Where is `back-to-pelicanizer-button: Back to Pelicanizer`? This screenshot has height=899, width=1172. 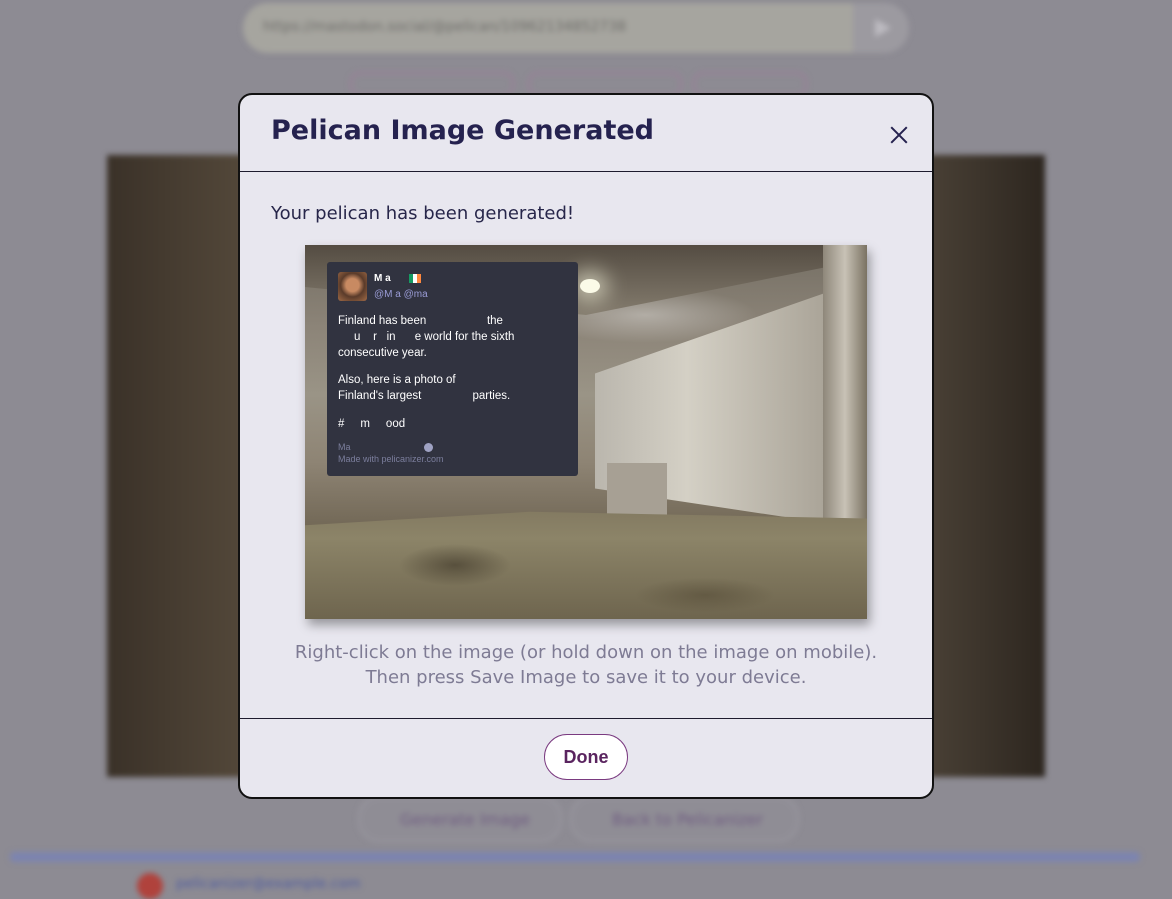
back-to-pelicanizer-button: Back to Pelicanizer is located at coordinates (684, 819).